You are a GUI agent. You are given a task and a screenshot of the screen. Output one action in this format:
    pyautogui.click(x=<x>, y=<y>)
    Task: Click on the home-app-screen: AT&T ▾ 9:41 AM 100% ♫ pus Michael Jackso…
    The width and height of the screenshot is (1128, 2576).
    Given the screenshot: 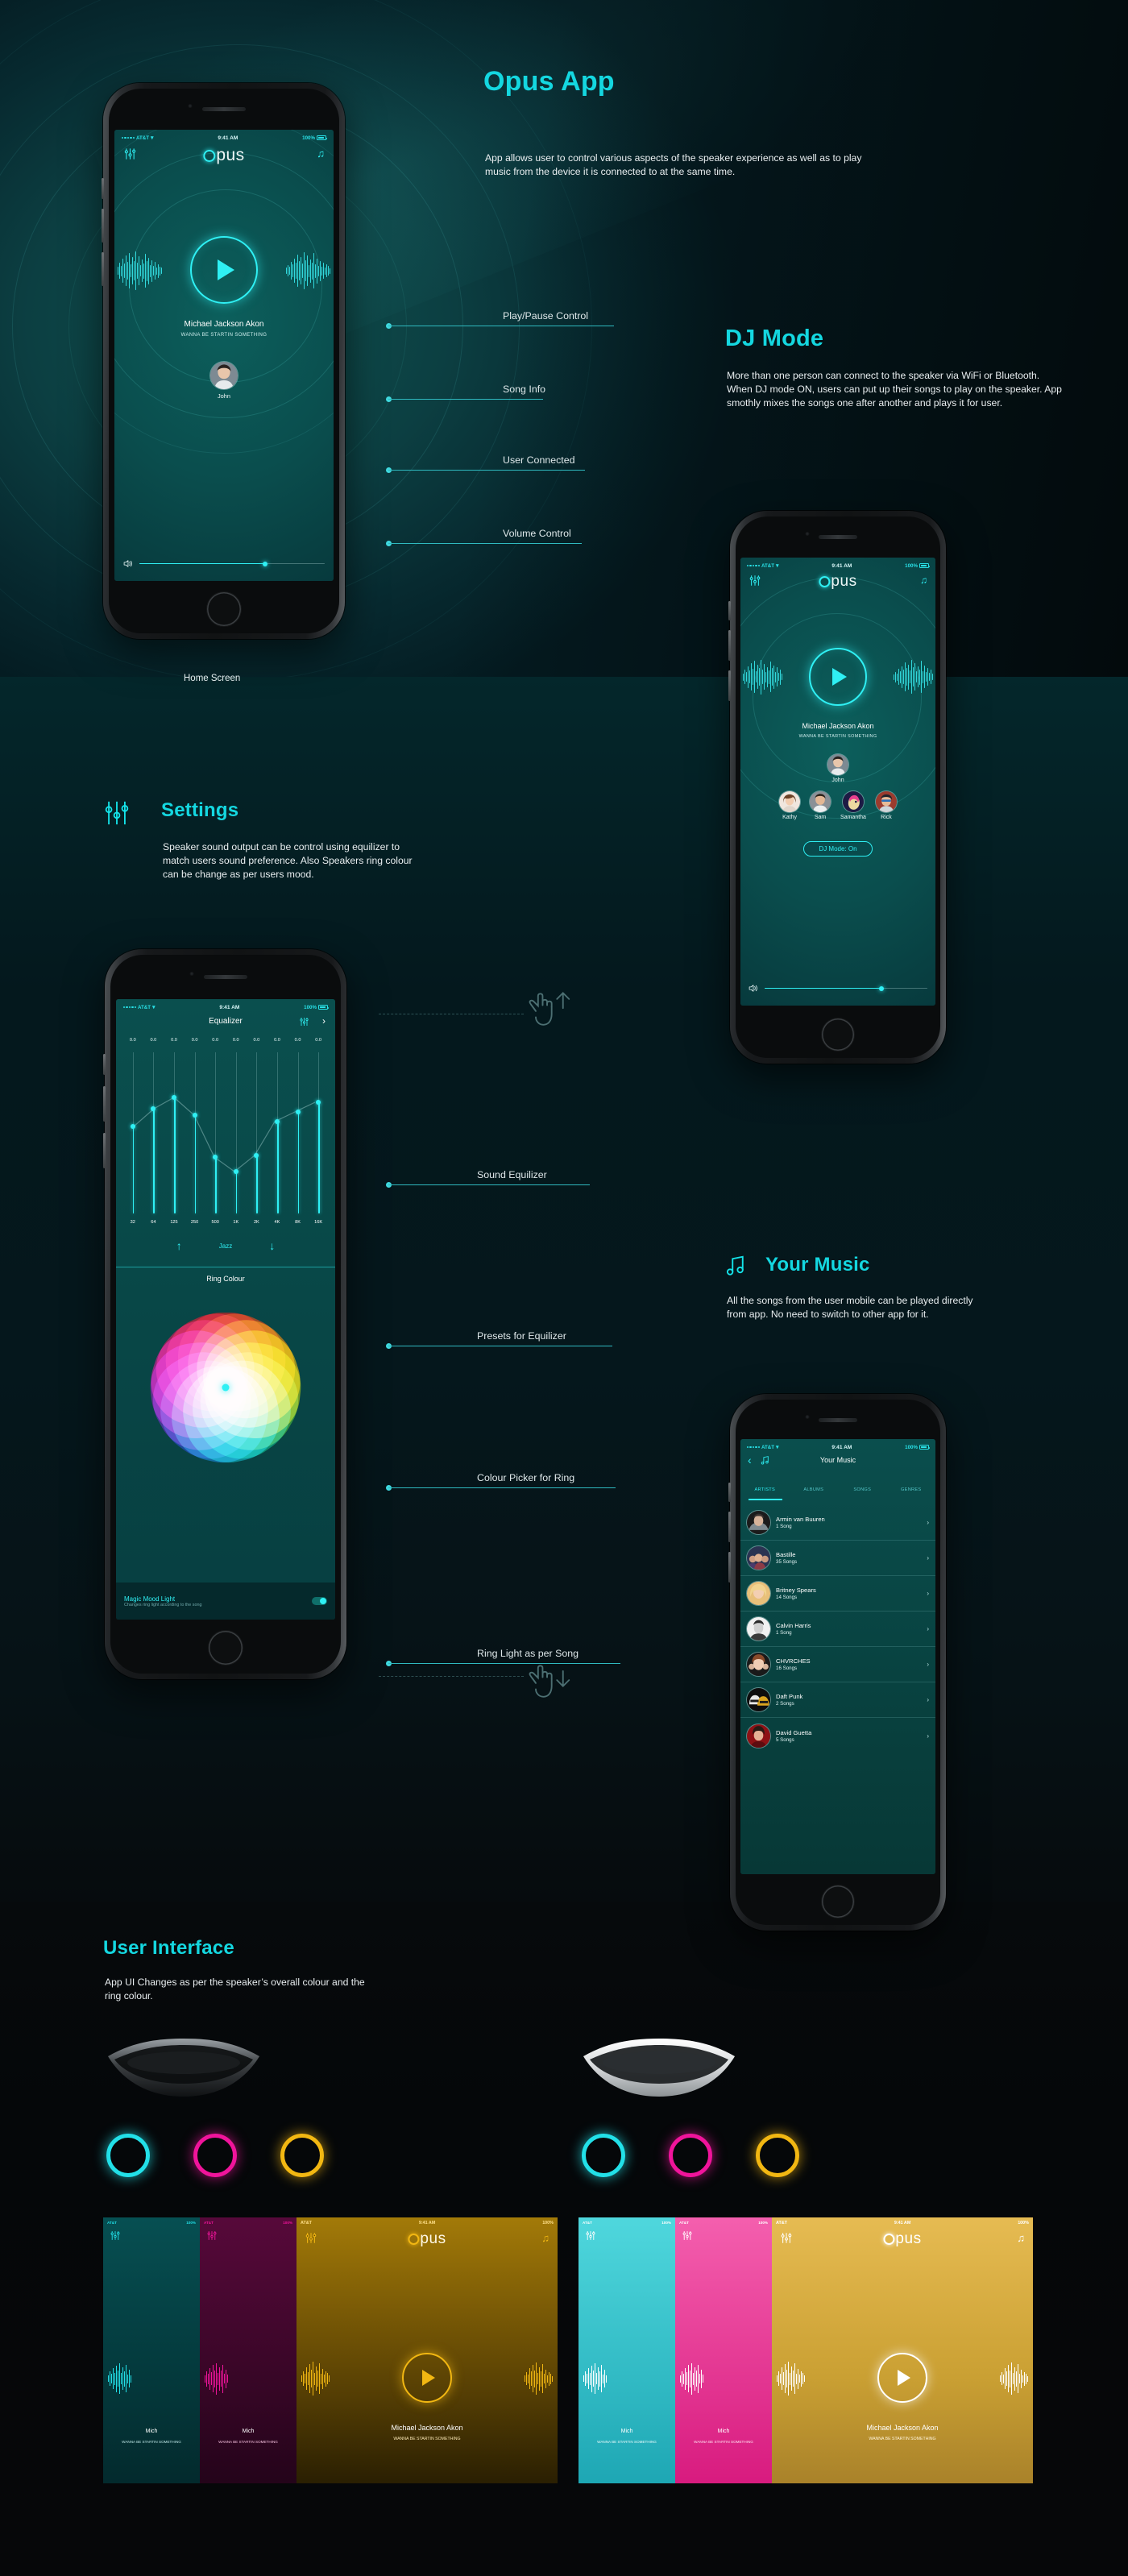 What is the action you would take?
    pyautogui.click(x=224, y=355)
    